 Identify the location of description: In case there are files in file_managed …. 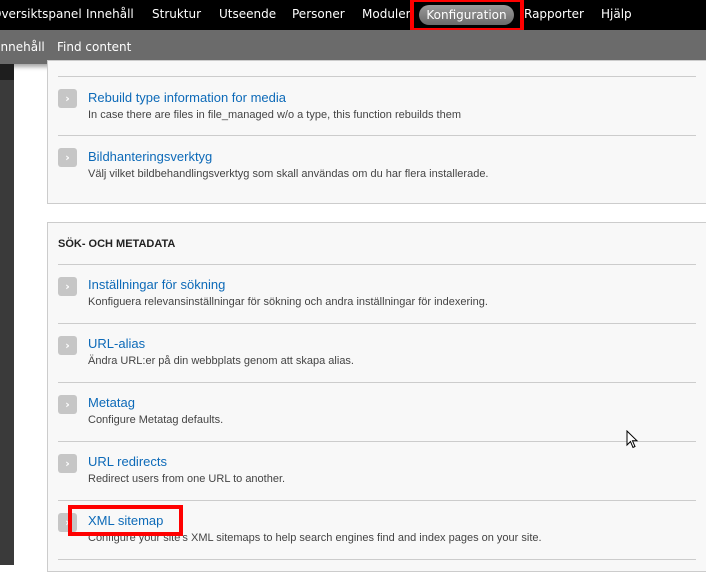
(274, 115).